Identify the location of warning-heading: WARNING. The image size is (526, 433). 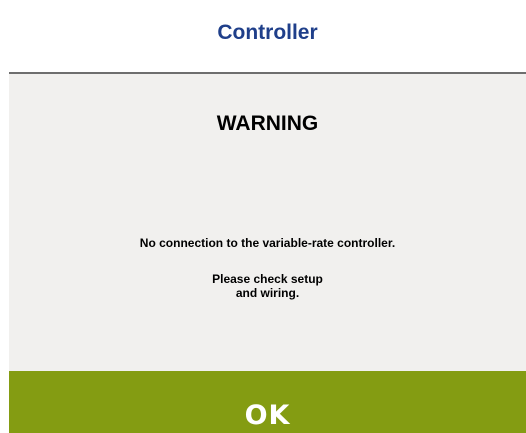
(267, 123).